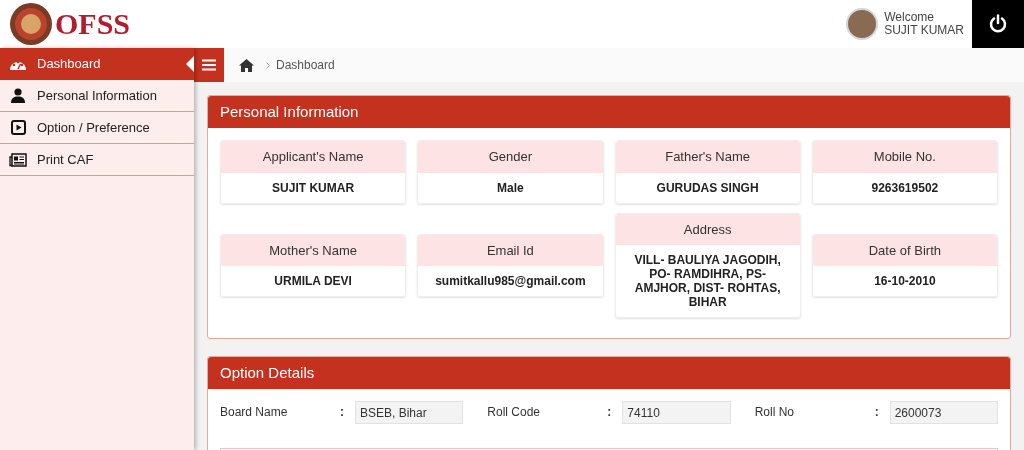  Describe the element at coordinates (774, 412) in the screenshot. I see `field-label: Roll No` at that location.